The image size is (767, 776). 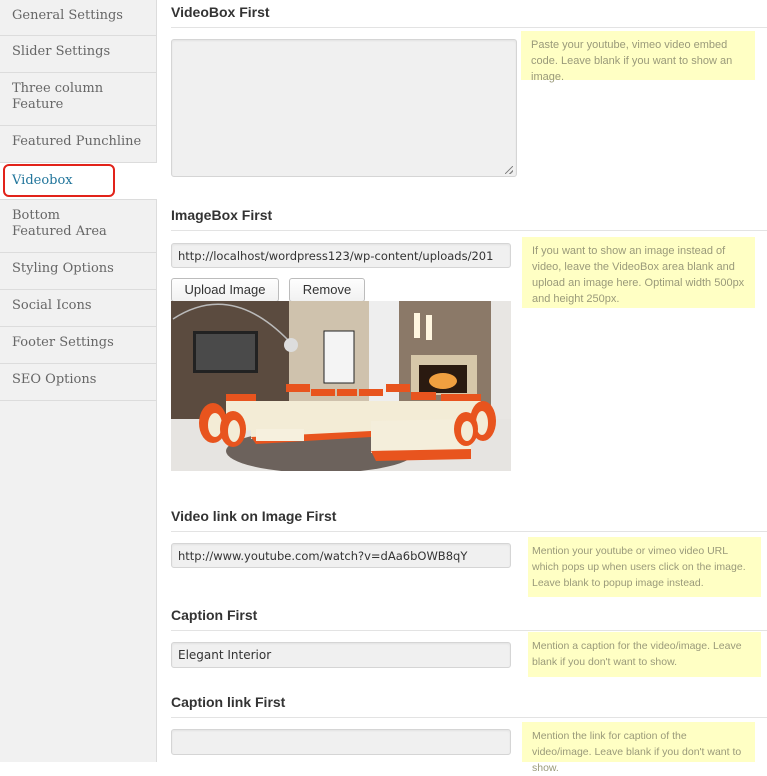 I want to click on caption-link-title: Caption link First, so click(x=228, y=702).